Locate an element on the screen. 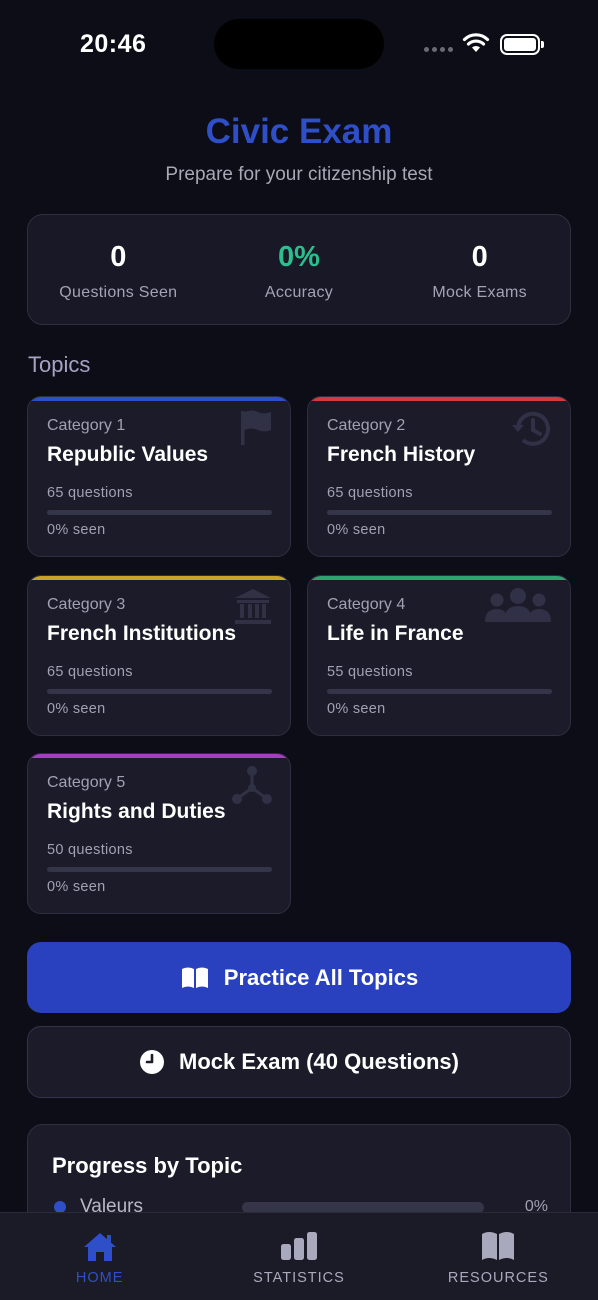 This screenshot has width=598, height=1300. battery-icon is located at coordinates (522, 44).